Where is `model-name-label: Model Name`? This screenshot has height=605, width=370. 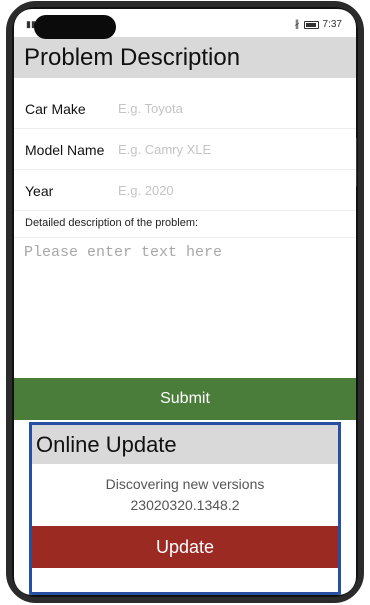 model-name-label: Model Name is located at coordinates (65, 149).